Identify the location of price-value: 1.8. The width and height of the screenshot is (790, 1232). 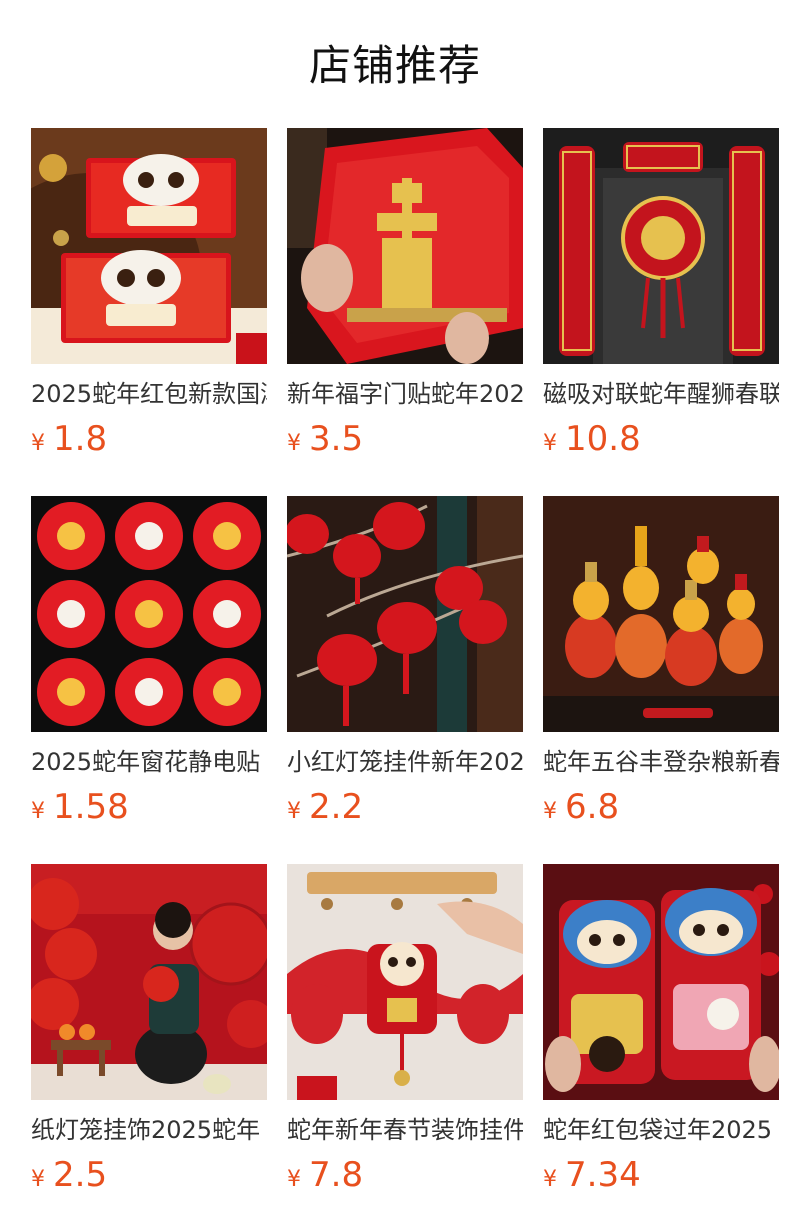
(80, 439).